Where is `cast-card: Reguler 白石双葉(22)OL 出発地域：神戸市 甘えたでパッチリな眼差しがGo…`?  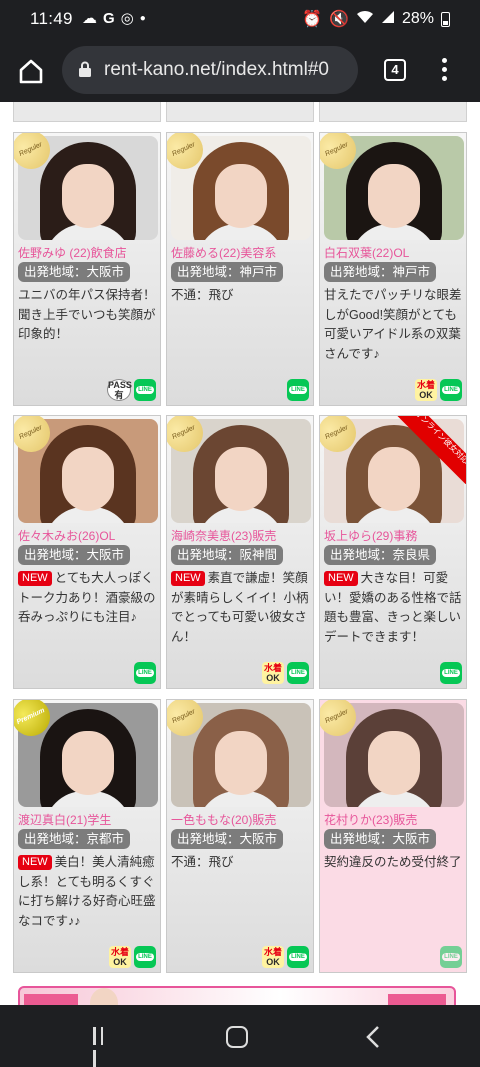
cast-card: Reguler 白石双葉(22)OL 出発地域：神戸市 甘えたでパッチリな眼差しがGo… is located at coordinates (393, 269).